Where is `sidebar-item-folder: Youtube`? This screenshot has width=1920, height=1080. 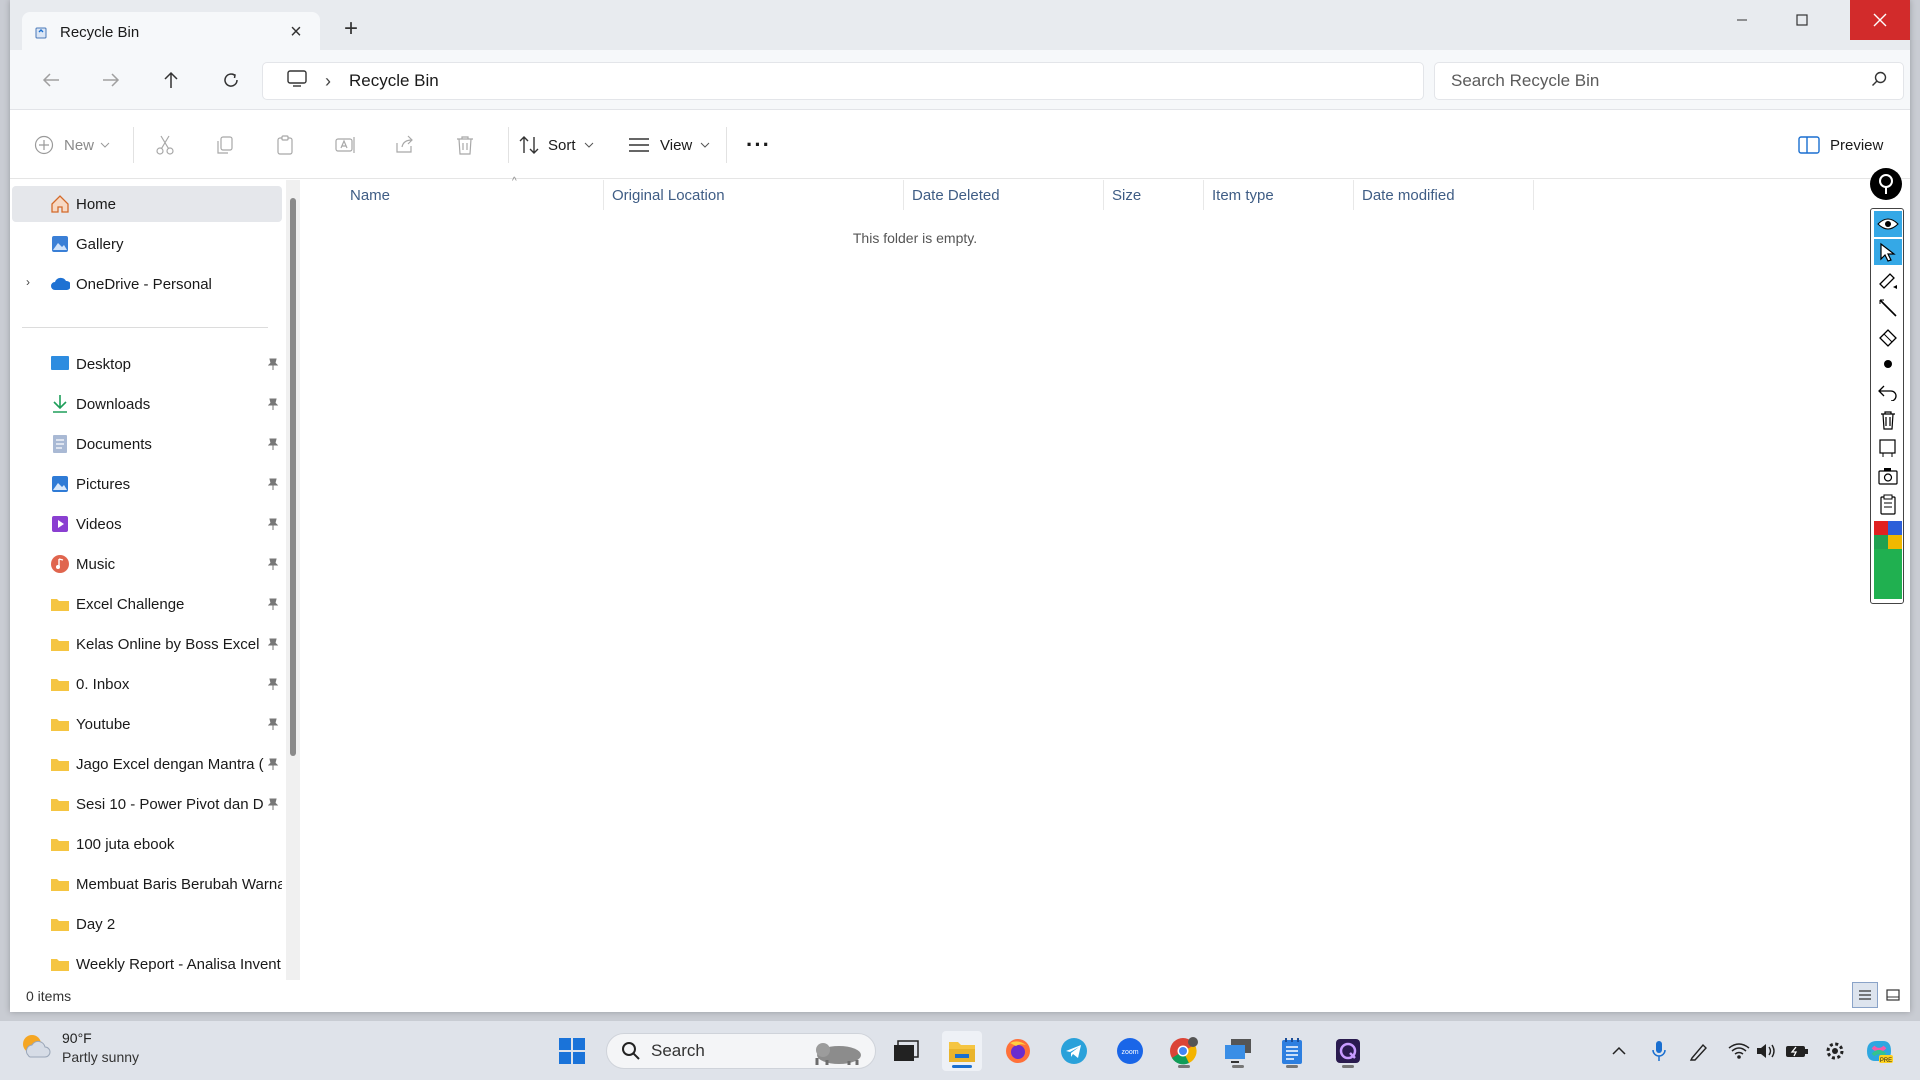
sidebar-item-folder: Youtube is located at coordinates (147, 724).